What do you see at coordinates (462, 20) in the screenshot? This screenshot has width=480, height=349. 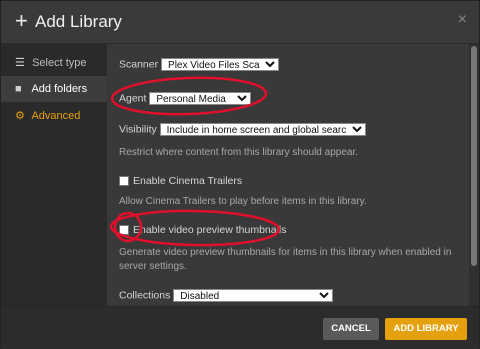 I see `close-icon: ×` at bounding box center [462, 20].